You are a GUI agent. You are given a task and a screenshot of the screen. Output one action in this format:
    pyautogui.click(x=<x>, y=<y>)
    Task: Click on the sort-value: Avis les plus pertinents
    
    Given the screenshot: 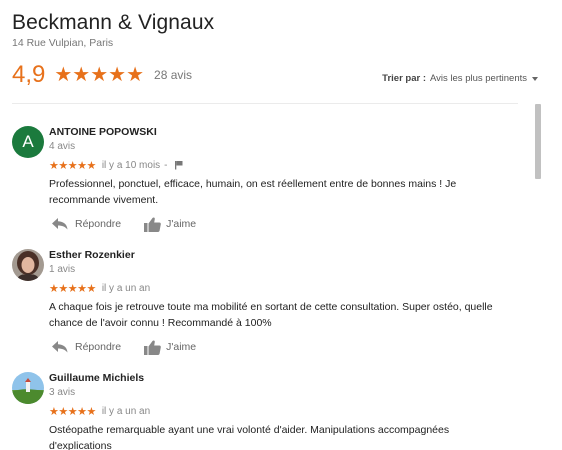 What is the action you would take?
    pyautogui.click(x=478, y=78)
    